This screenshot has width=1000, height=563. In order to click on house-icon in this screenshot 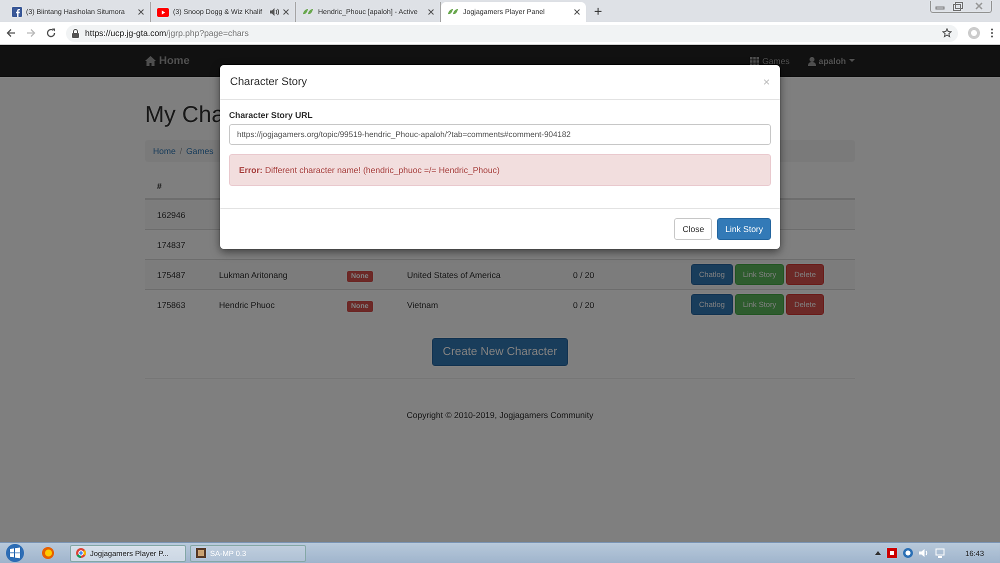, I will do `click(150, 61)`.